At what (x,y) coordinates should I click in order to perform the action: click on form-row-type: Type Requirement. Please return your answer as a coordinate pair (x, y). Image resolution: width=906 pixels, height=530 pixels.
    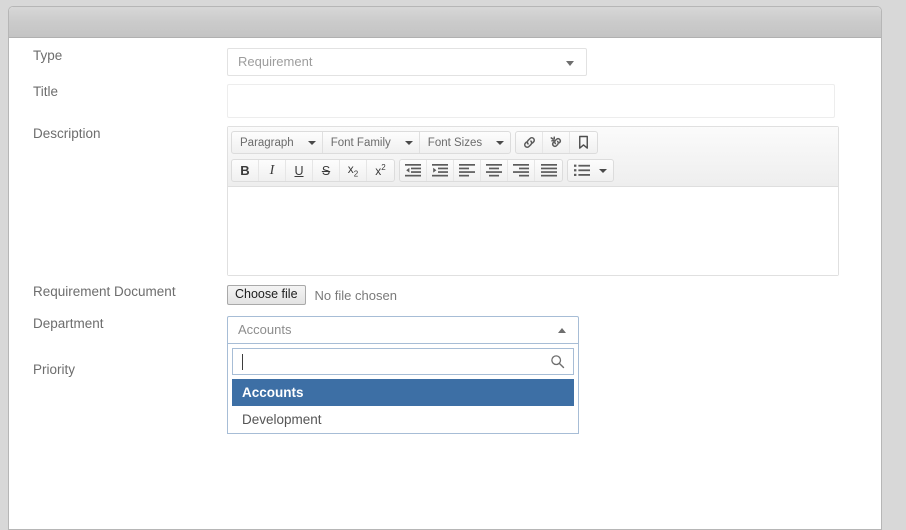
    Looking at the image, I should click on (445, 62).